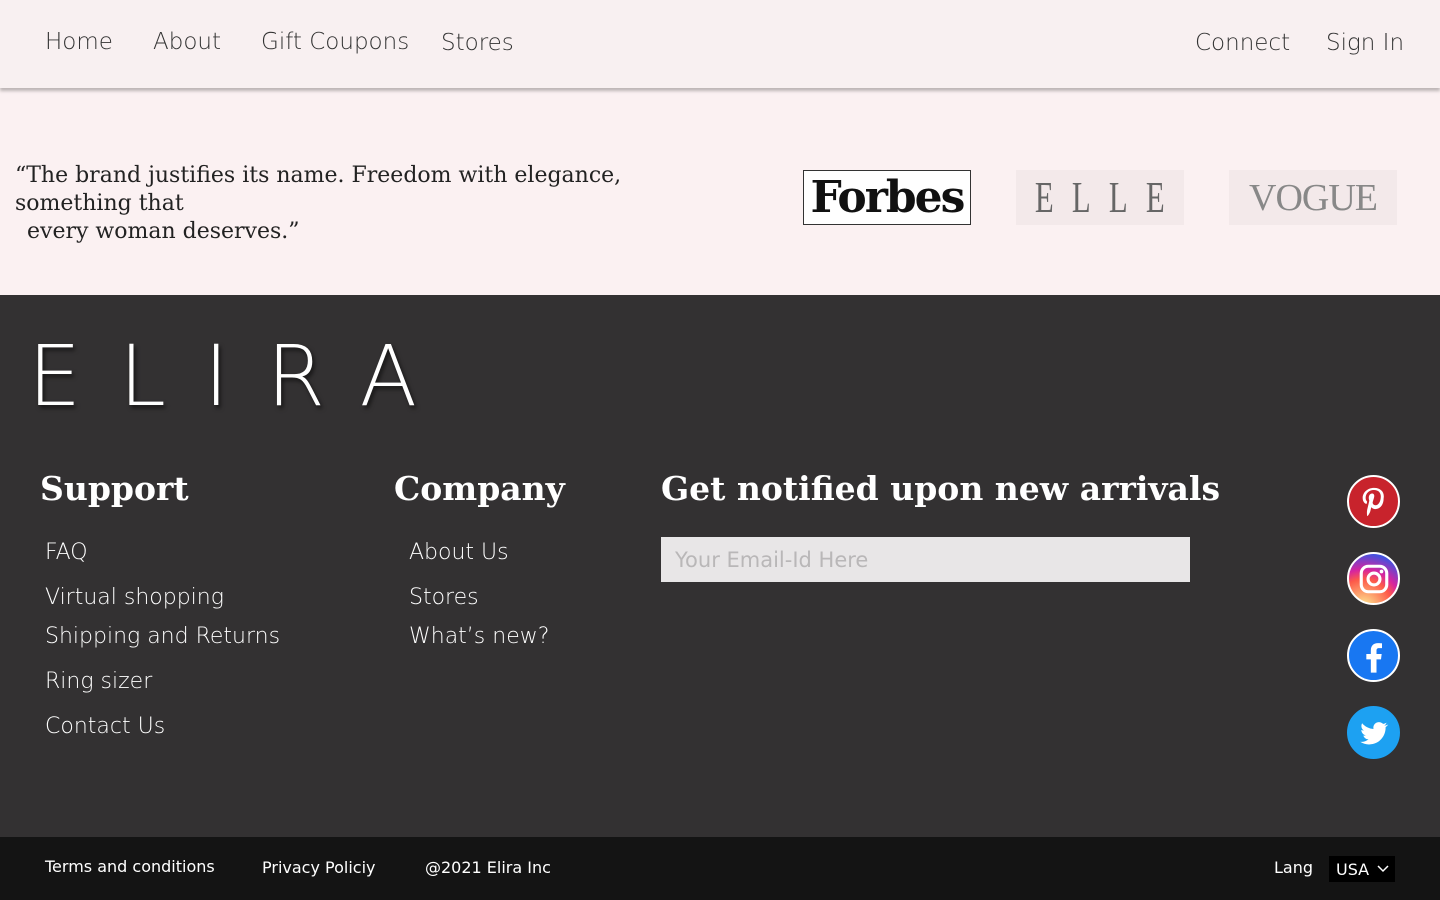  I want to click on vogue-logo: VOGUE, so click(1313, 197).